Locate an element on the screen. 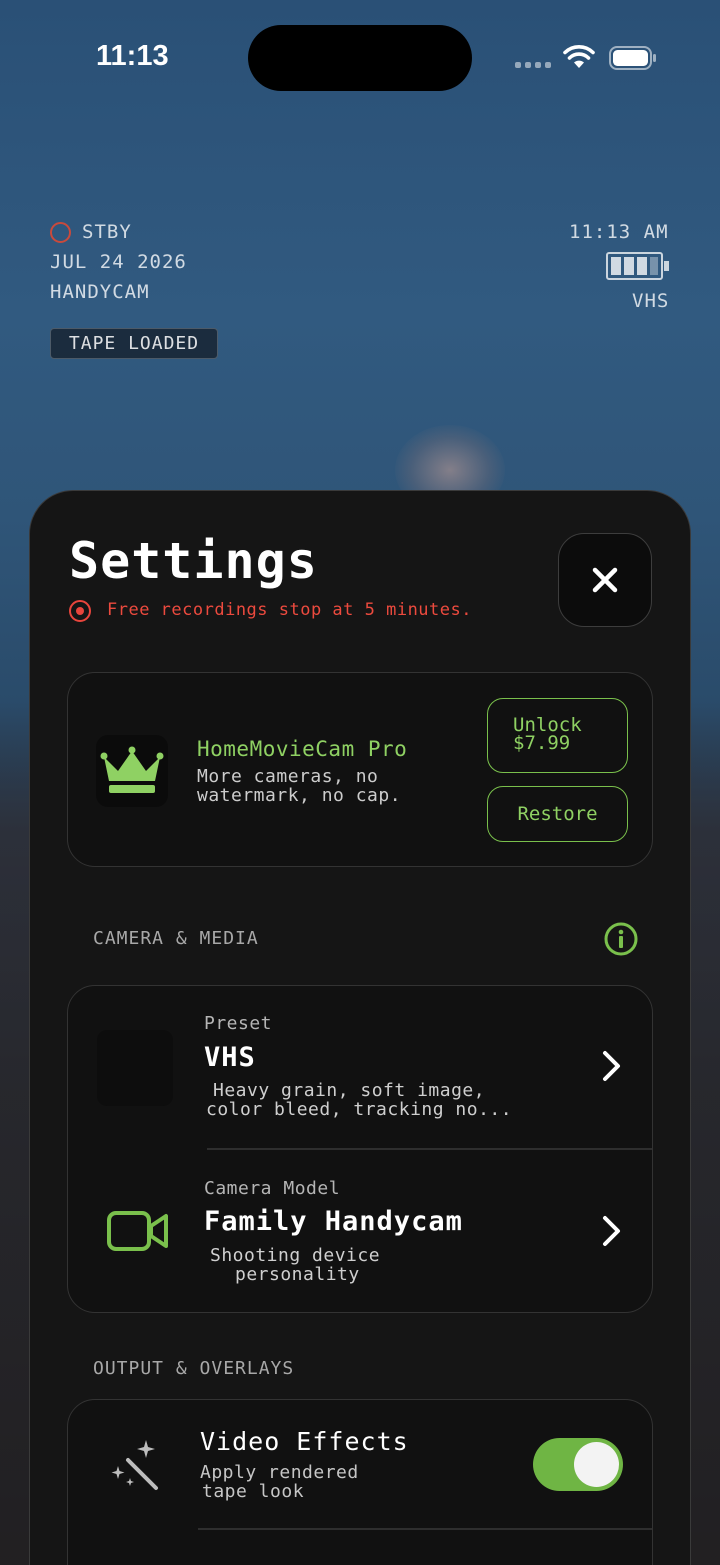  preset-description-line1: Heavy grain, soft image, is located at coordinates (349, 1090).